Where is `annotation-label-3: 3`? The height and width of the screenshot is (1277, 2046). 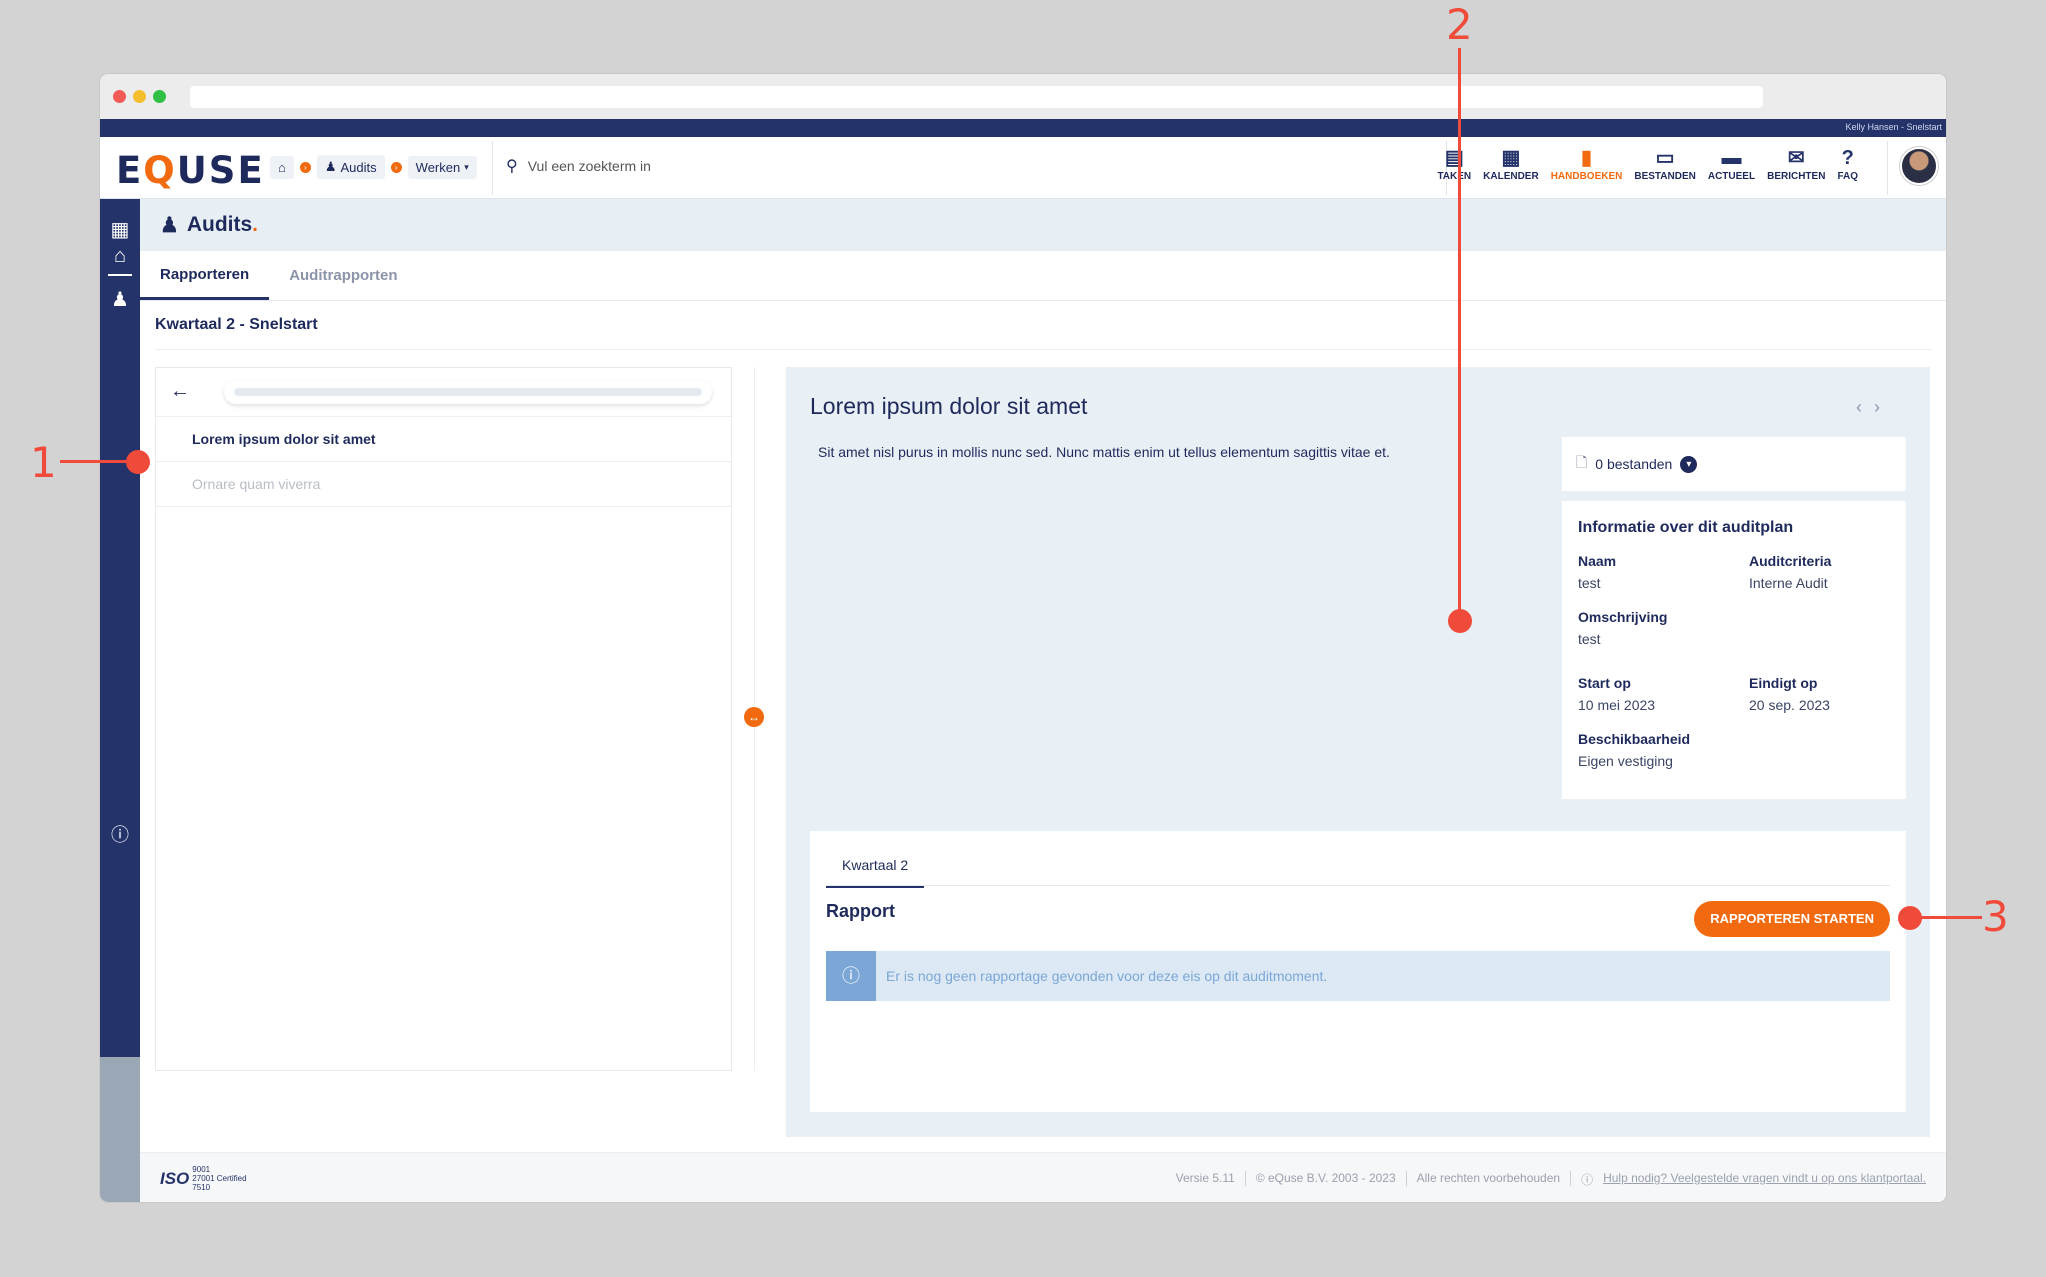 annotation-label-3: 3 is located at coordinates (1995, 916).